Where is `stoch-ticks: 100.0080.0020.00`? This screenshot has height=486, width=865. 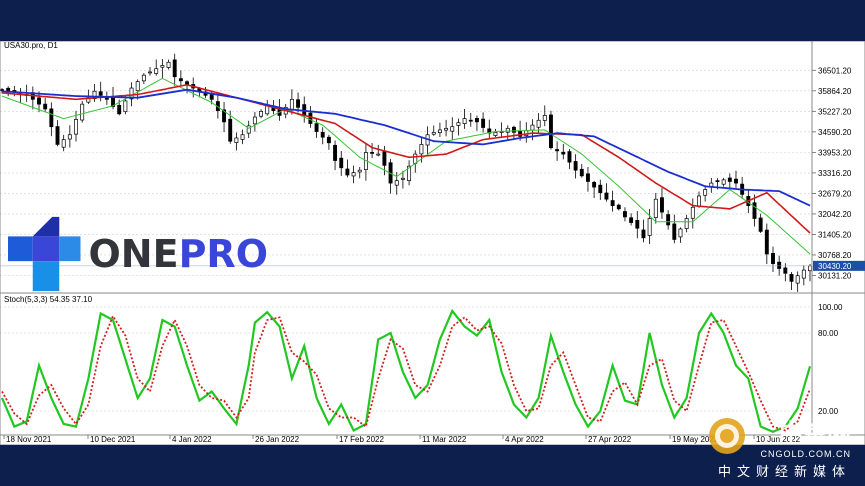 stoch-ticks: 100.0080.0020.00 is located at coordinates (830, 359).